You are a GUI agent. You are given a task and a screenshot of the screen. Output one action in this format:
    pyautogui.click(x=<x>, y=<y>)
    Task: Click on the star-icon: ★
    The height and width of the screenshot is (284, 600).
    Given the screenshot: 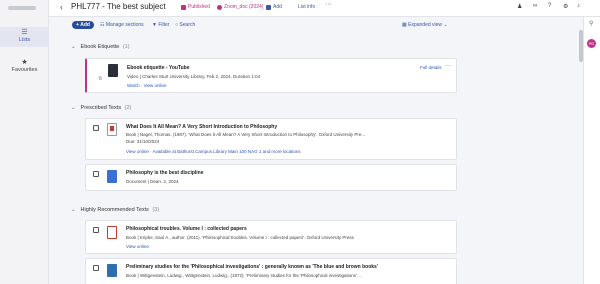 What is the action you would take?
    pyautogui.click(x=24, y=62)
    